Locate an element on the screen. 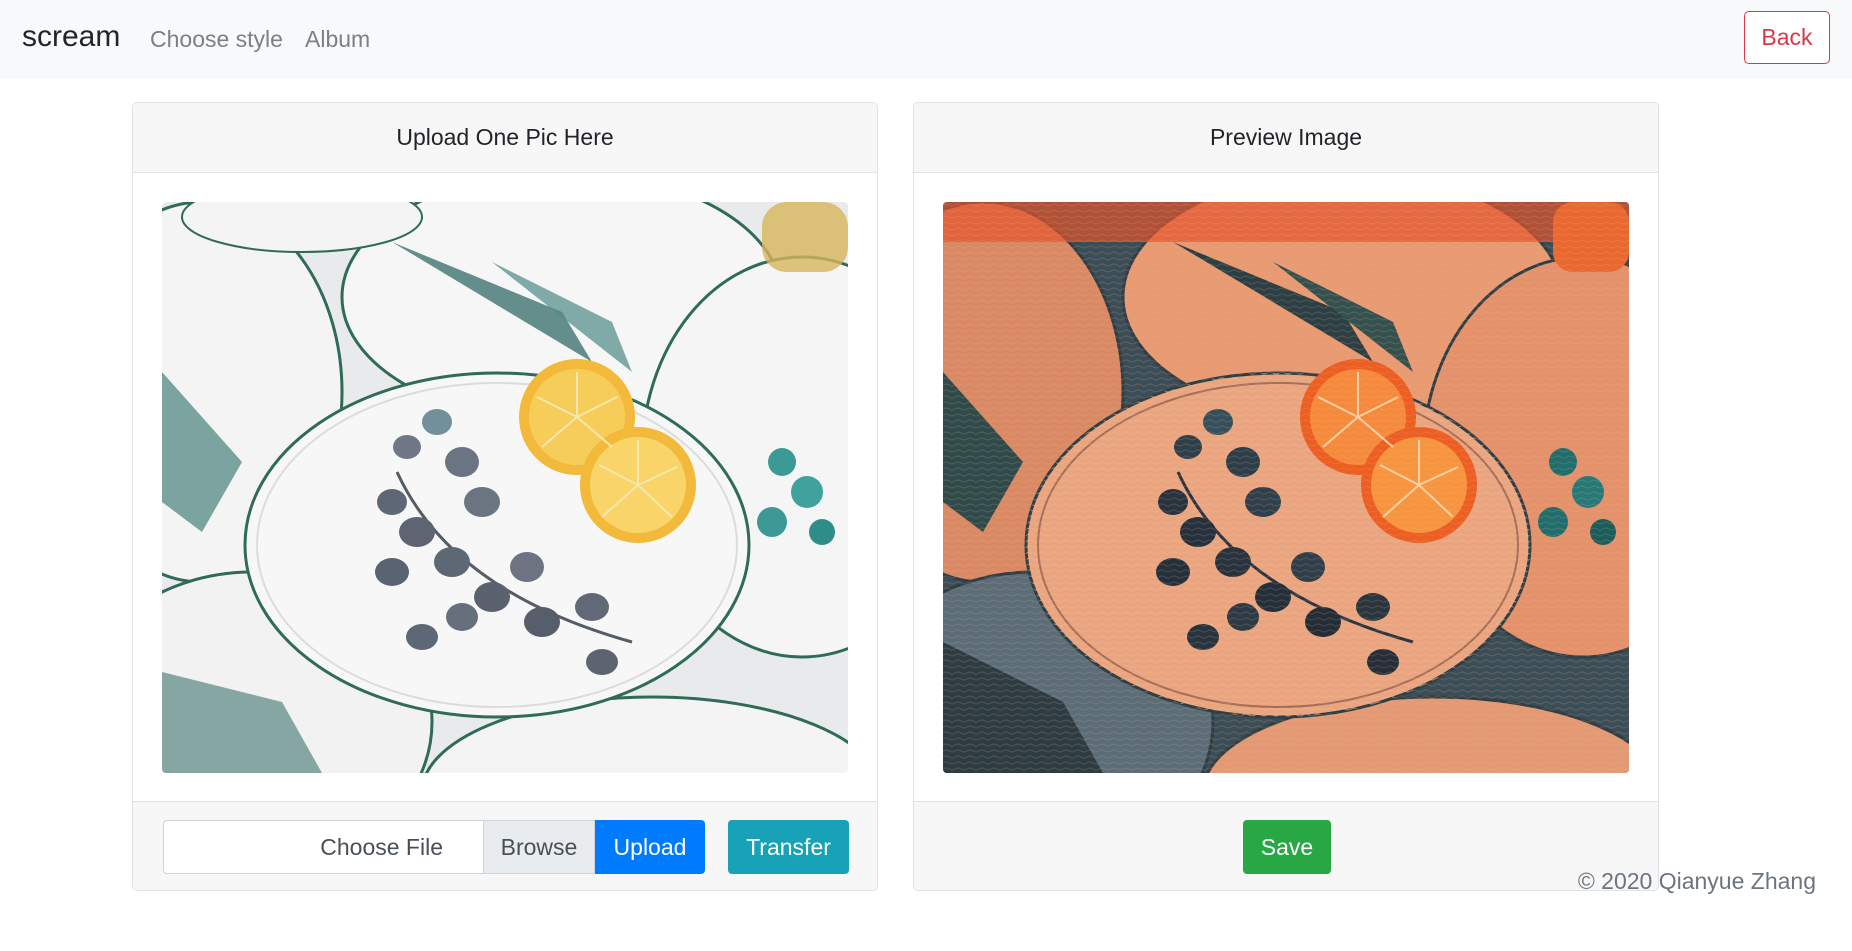 The height and width of the screenshot is (951, 1852). preview-card-footer: Save is located at coordinates (1286, 845).